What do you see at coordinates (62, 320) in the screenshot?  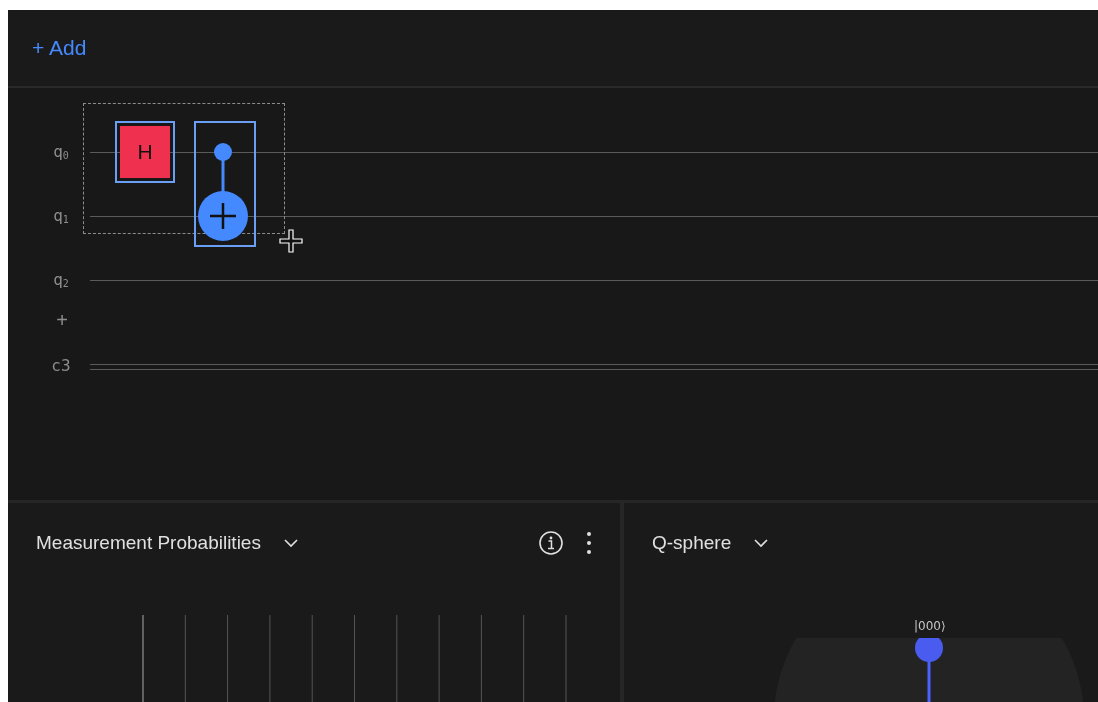 I see `add-wire-button: +` at bounding box center [62, 320].